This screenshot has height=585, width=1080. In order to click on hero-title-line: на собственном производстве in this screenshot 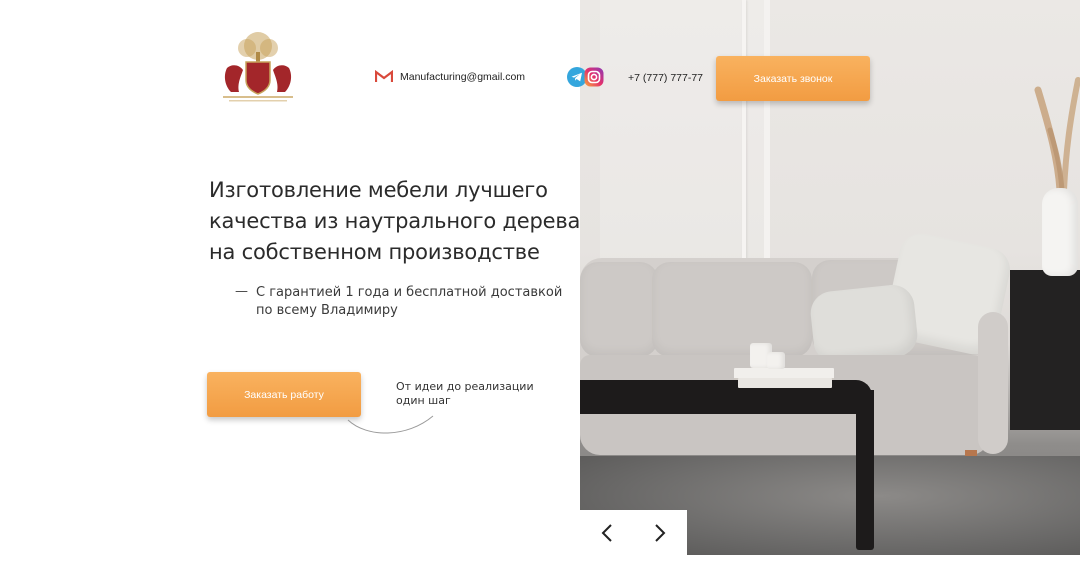, I will do `click(374, 252)`.